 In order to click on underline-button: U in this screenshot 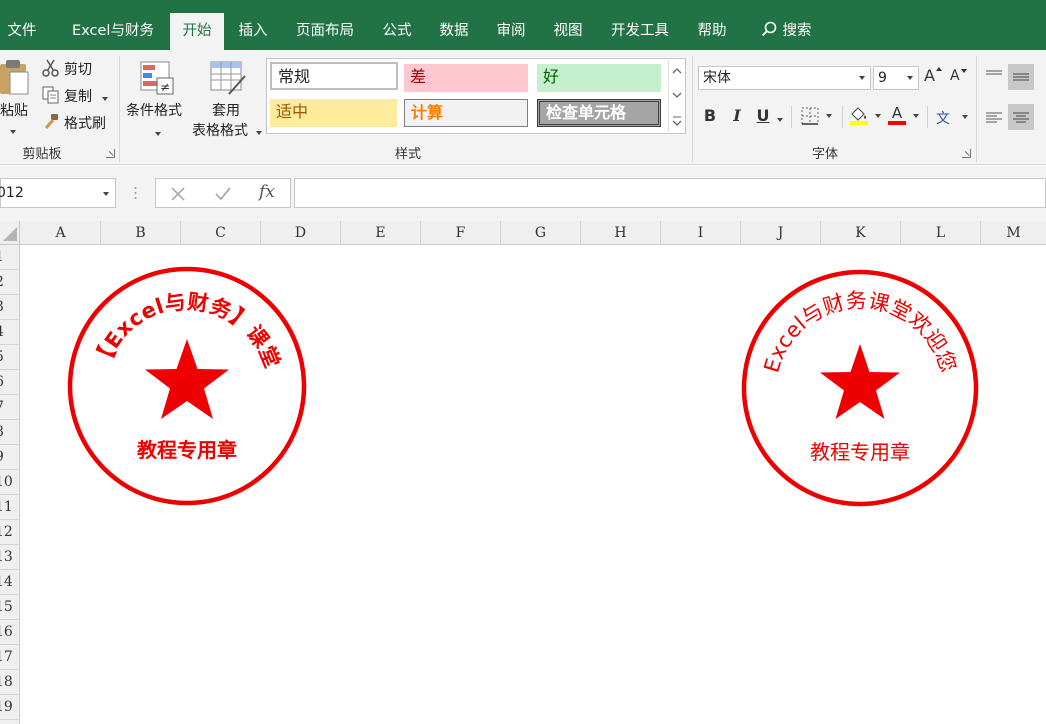, I will do `click(763, 115)`.